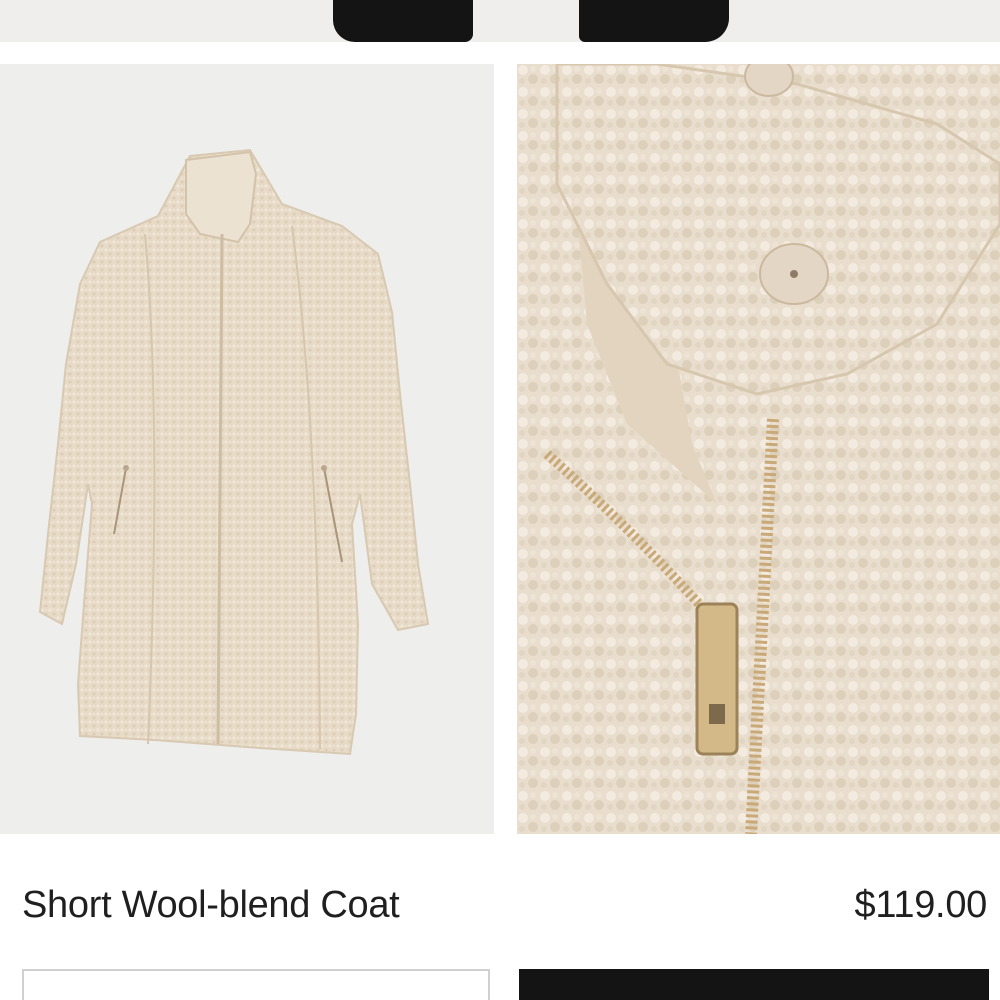 Image resolution: width=1000 pixels, height=1000 pixels. What do you see at coordinates (256, 984) in the screenshot?
I see `secondary-action-button` at bounding box center [256, 984].